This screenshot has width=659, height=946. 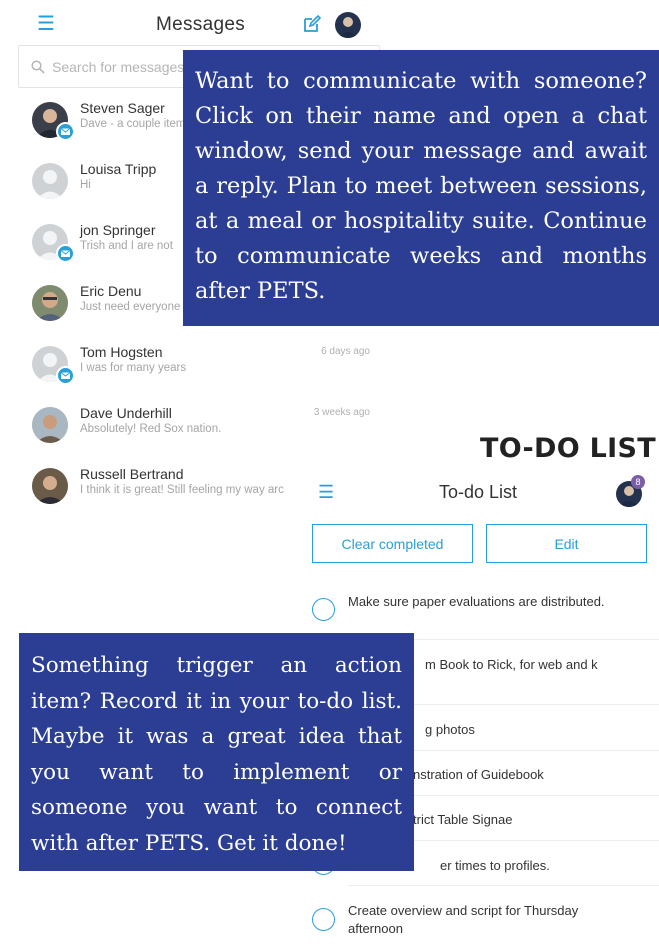 I want to click on contact-name: Dave Underhill, so click(x=126, y=413).